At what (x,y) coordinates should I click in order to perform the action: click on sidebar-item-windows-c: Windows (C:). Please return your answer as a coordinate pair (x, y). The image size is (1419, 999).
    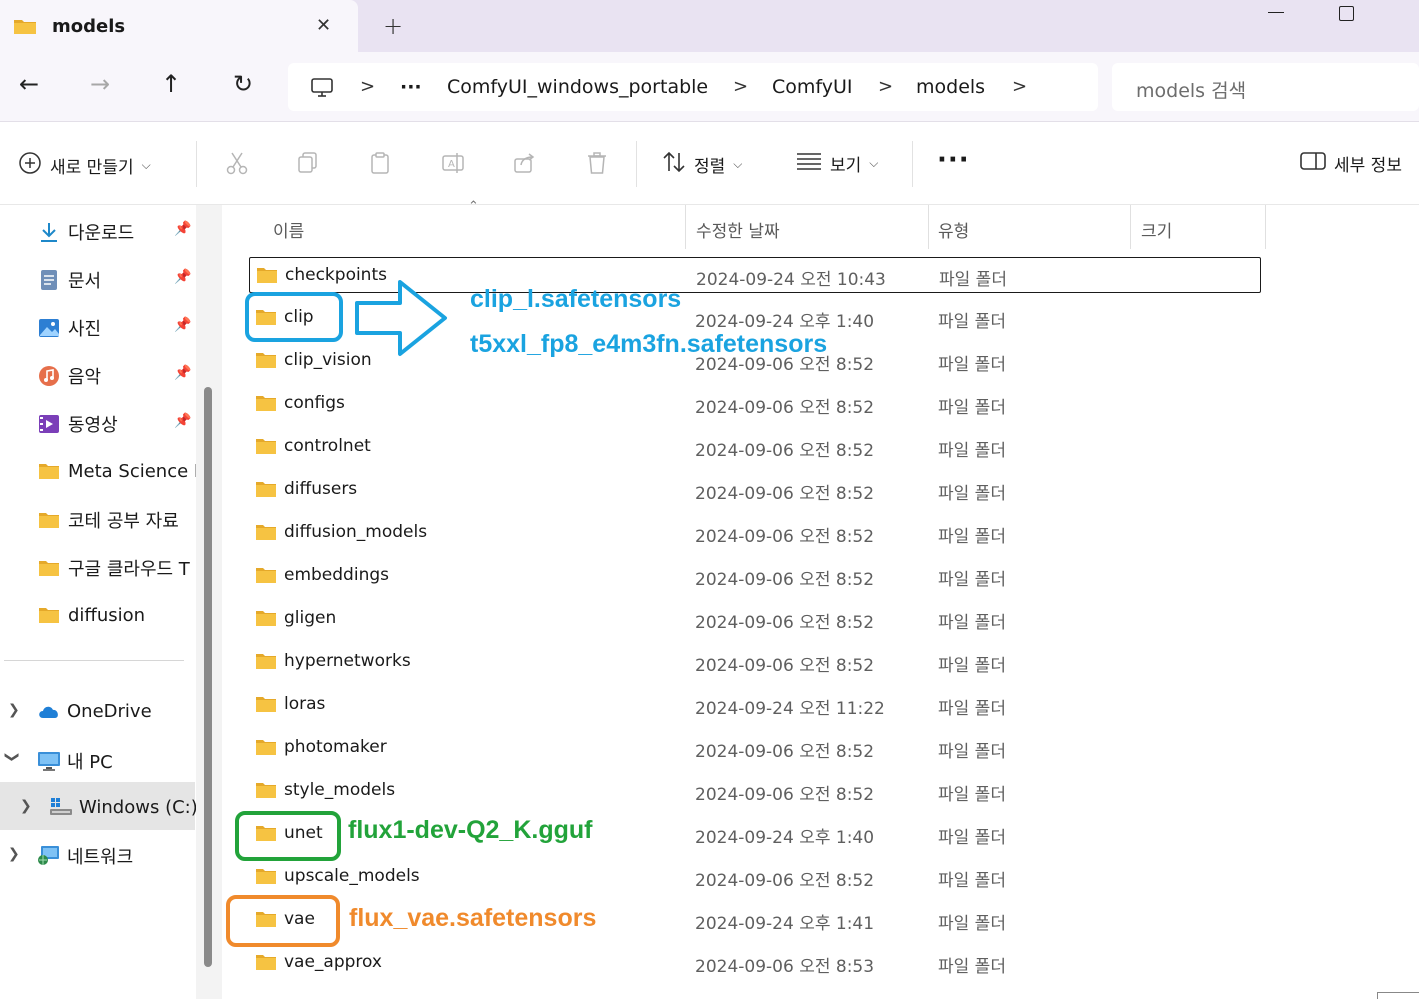
    Looking at the image, I should click on (129, 807).